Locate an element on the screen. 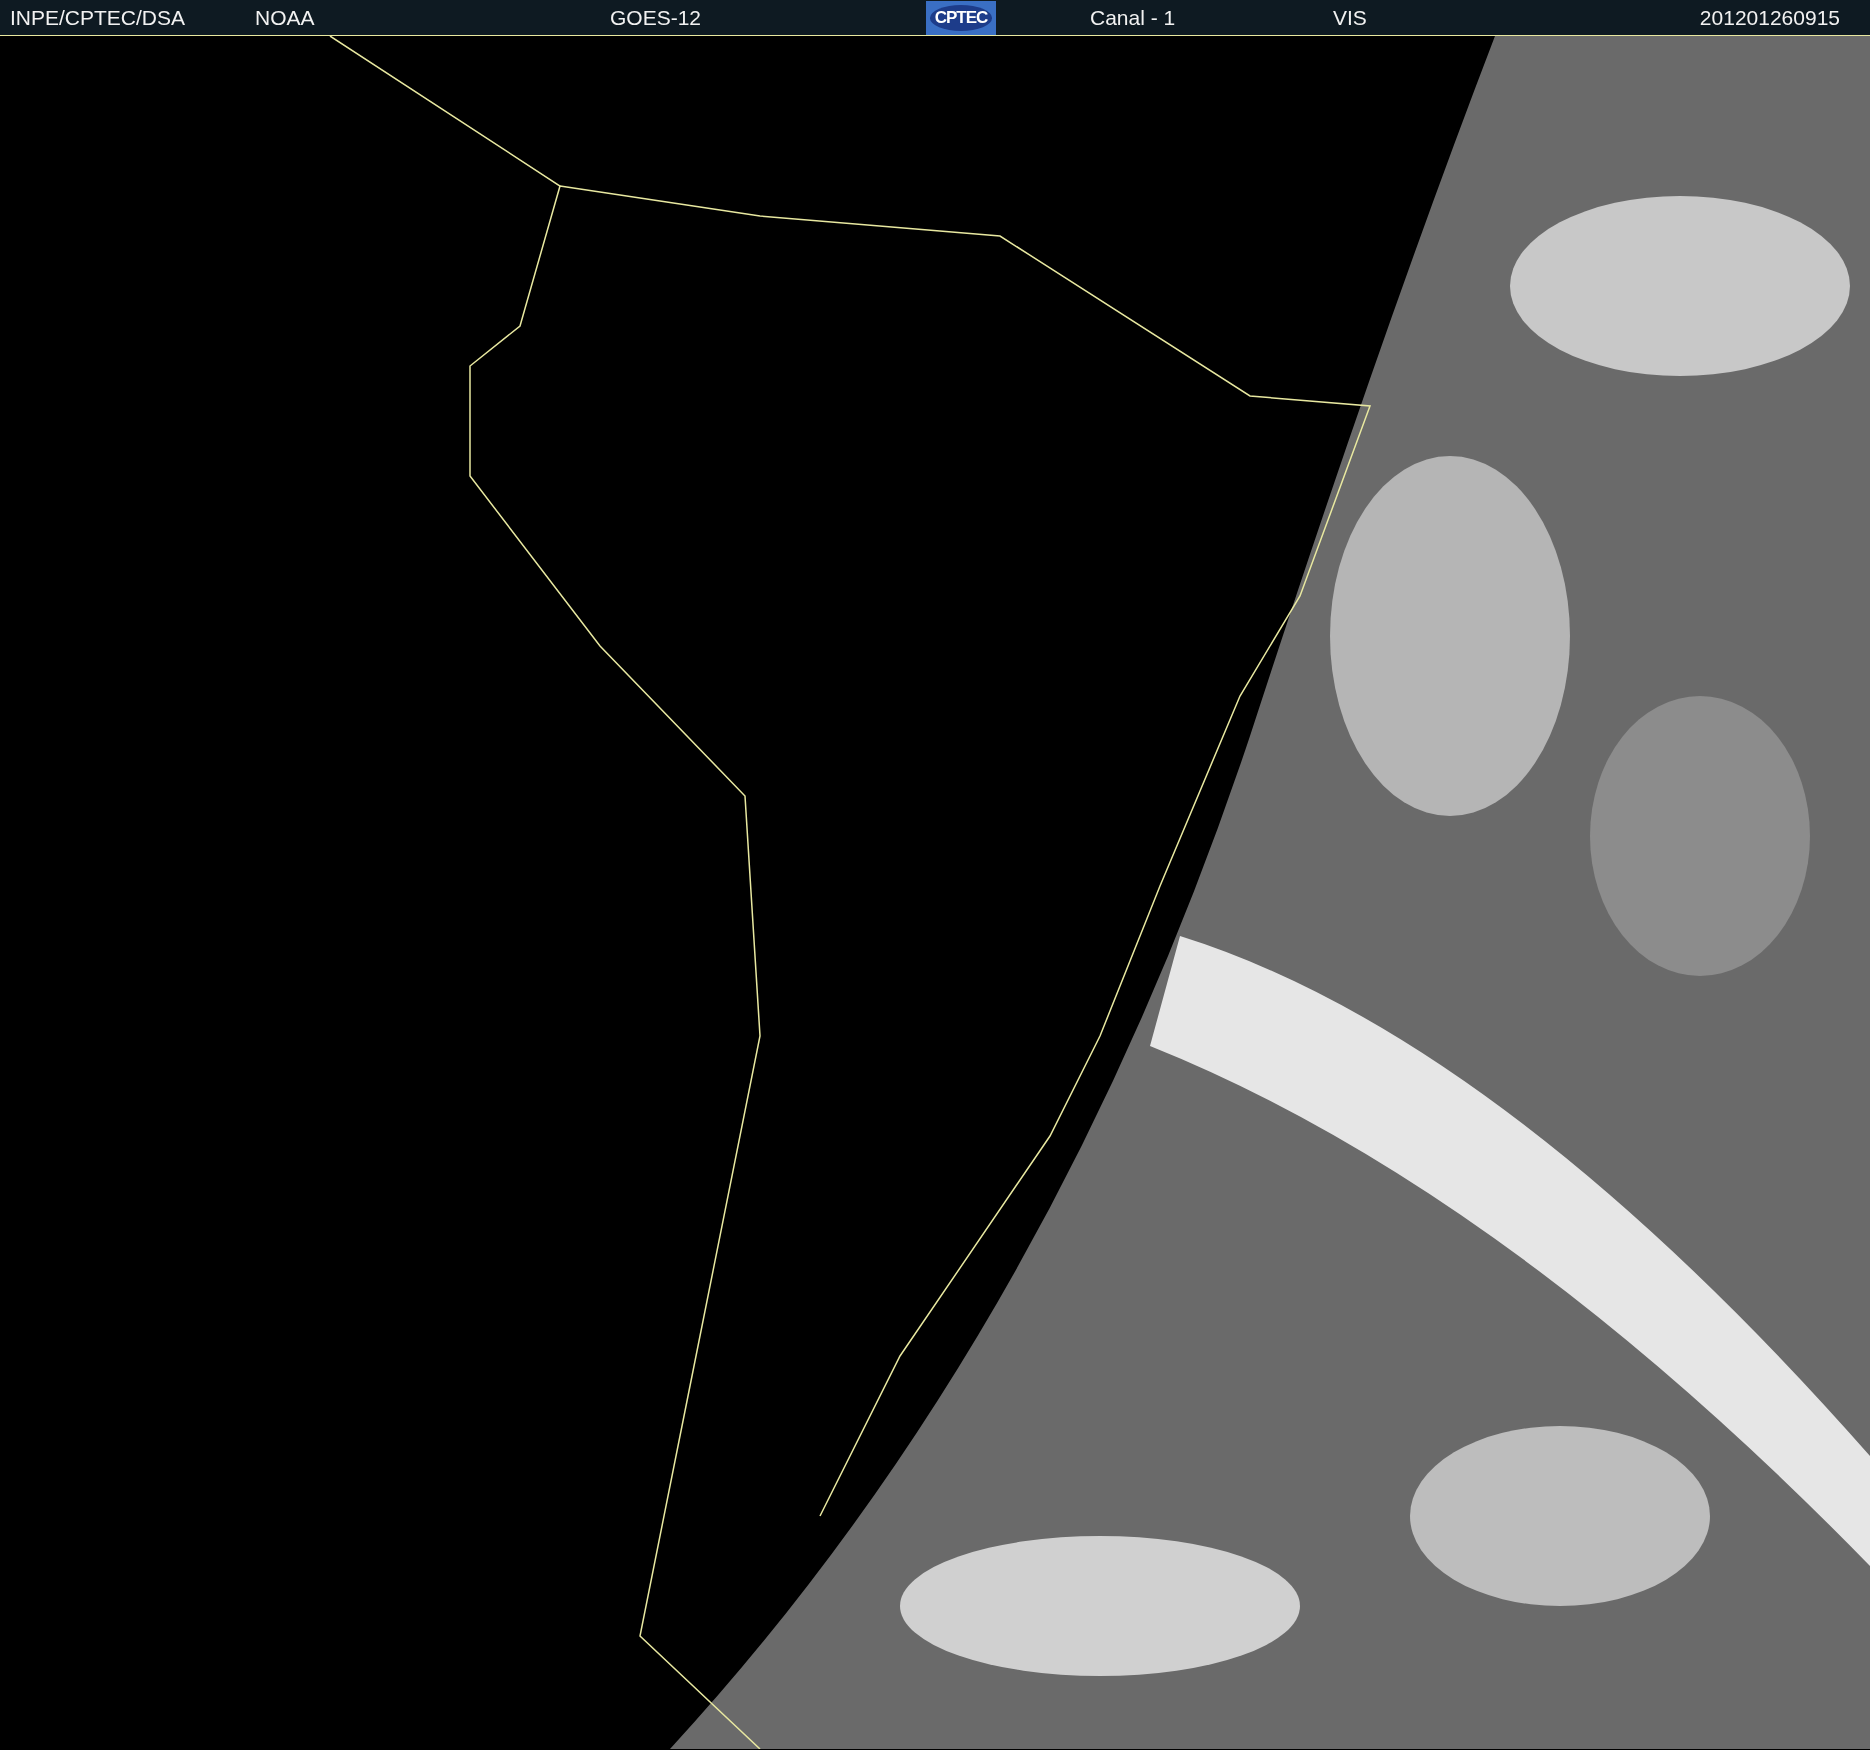  channel-label: Canal - 1 is located at coordinates (1133, 17).